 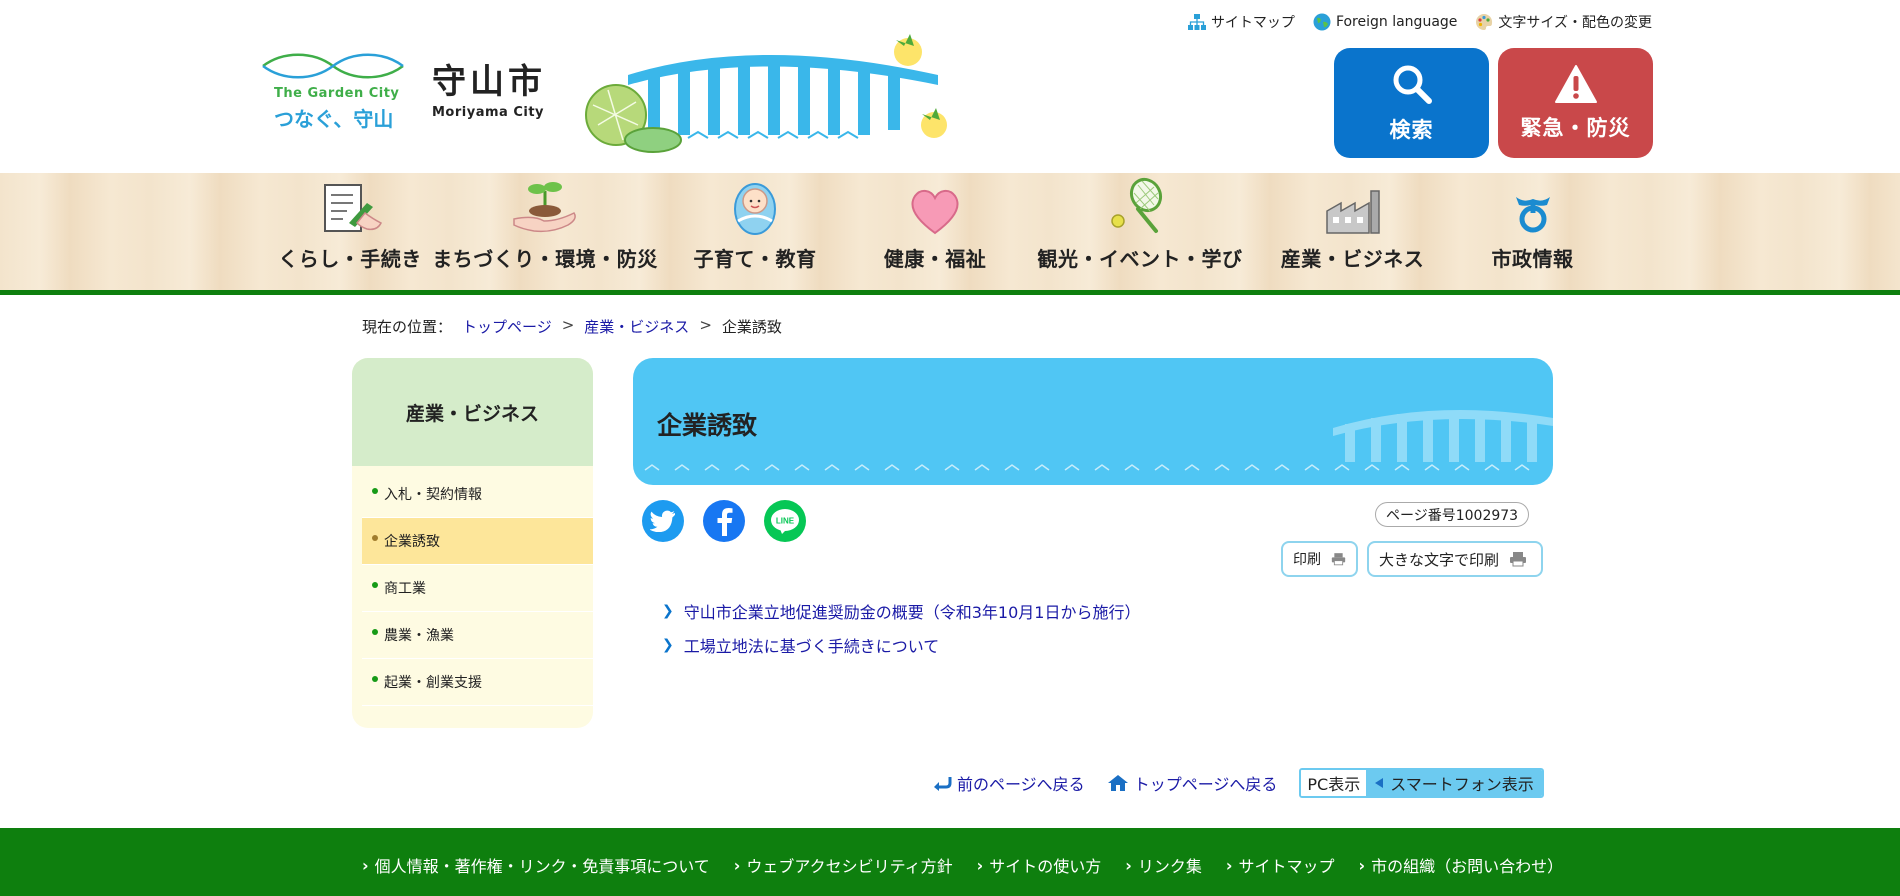 What do you see at coordinates (1286, 866) in the screenshot?
I see `footer-link-label: サイトマップ` at bounding box center [1286, 866].